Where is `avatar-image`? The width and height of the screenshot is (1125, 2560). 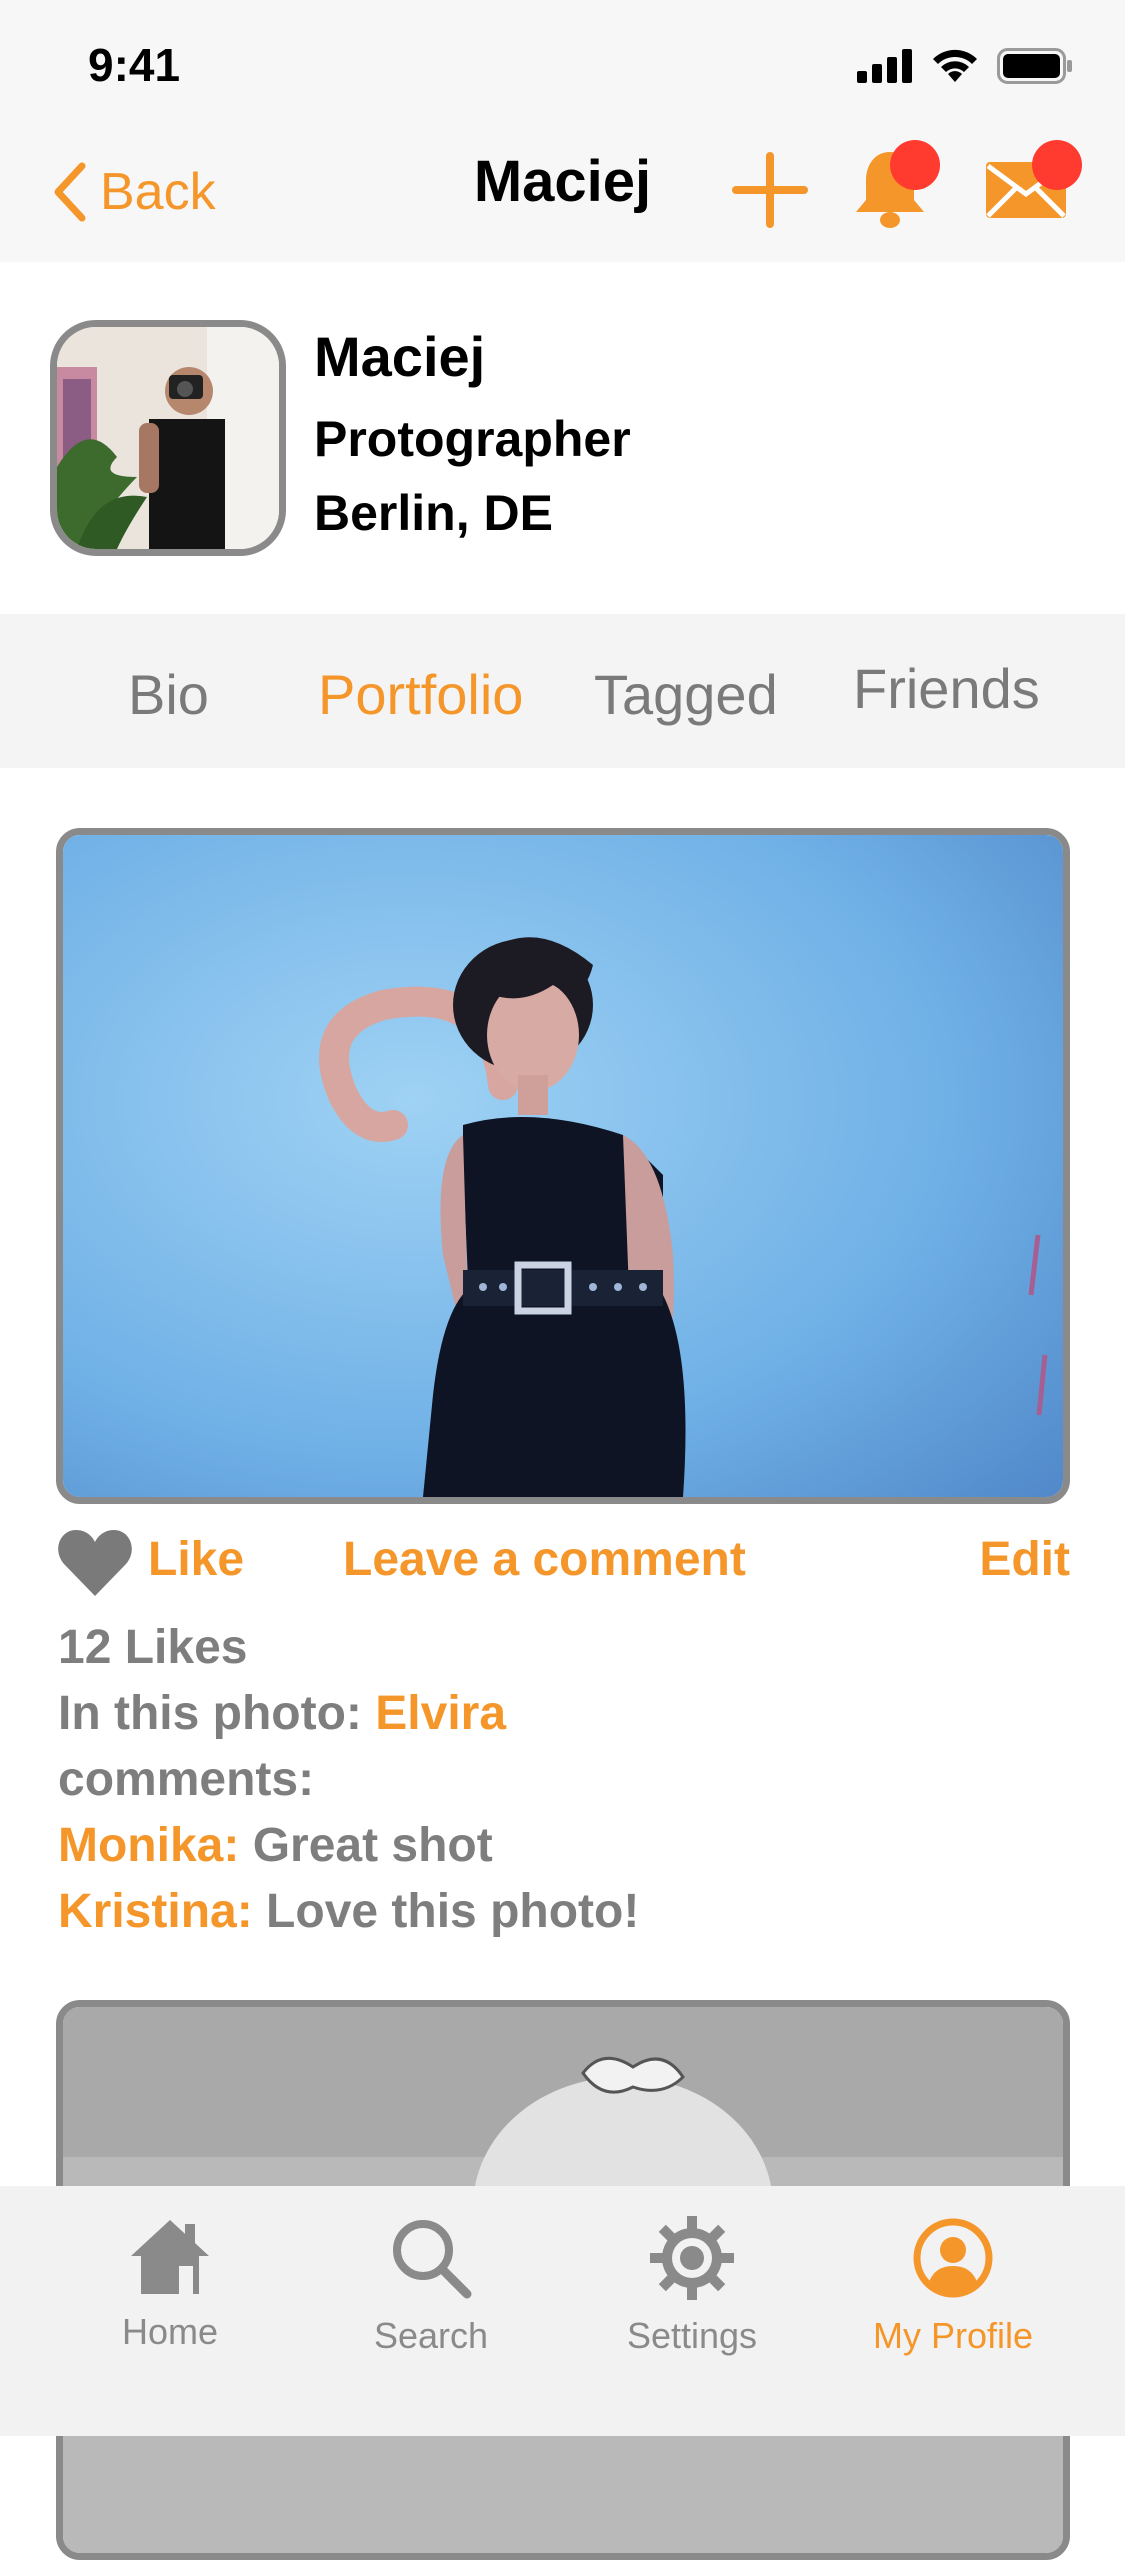 avatar-image is located at coordinates (168, 438).